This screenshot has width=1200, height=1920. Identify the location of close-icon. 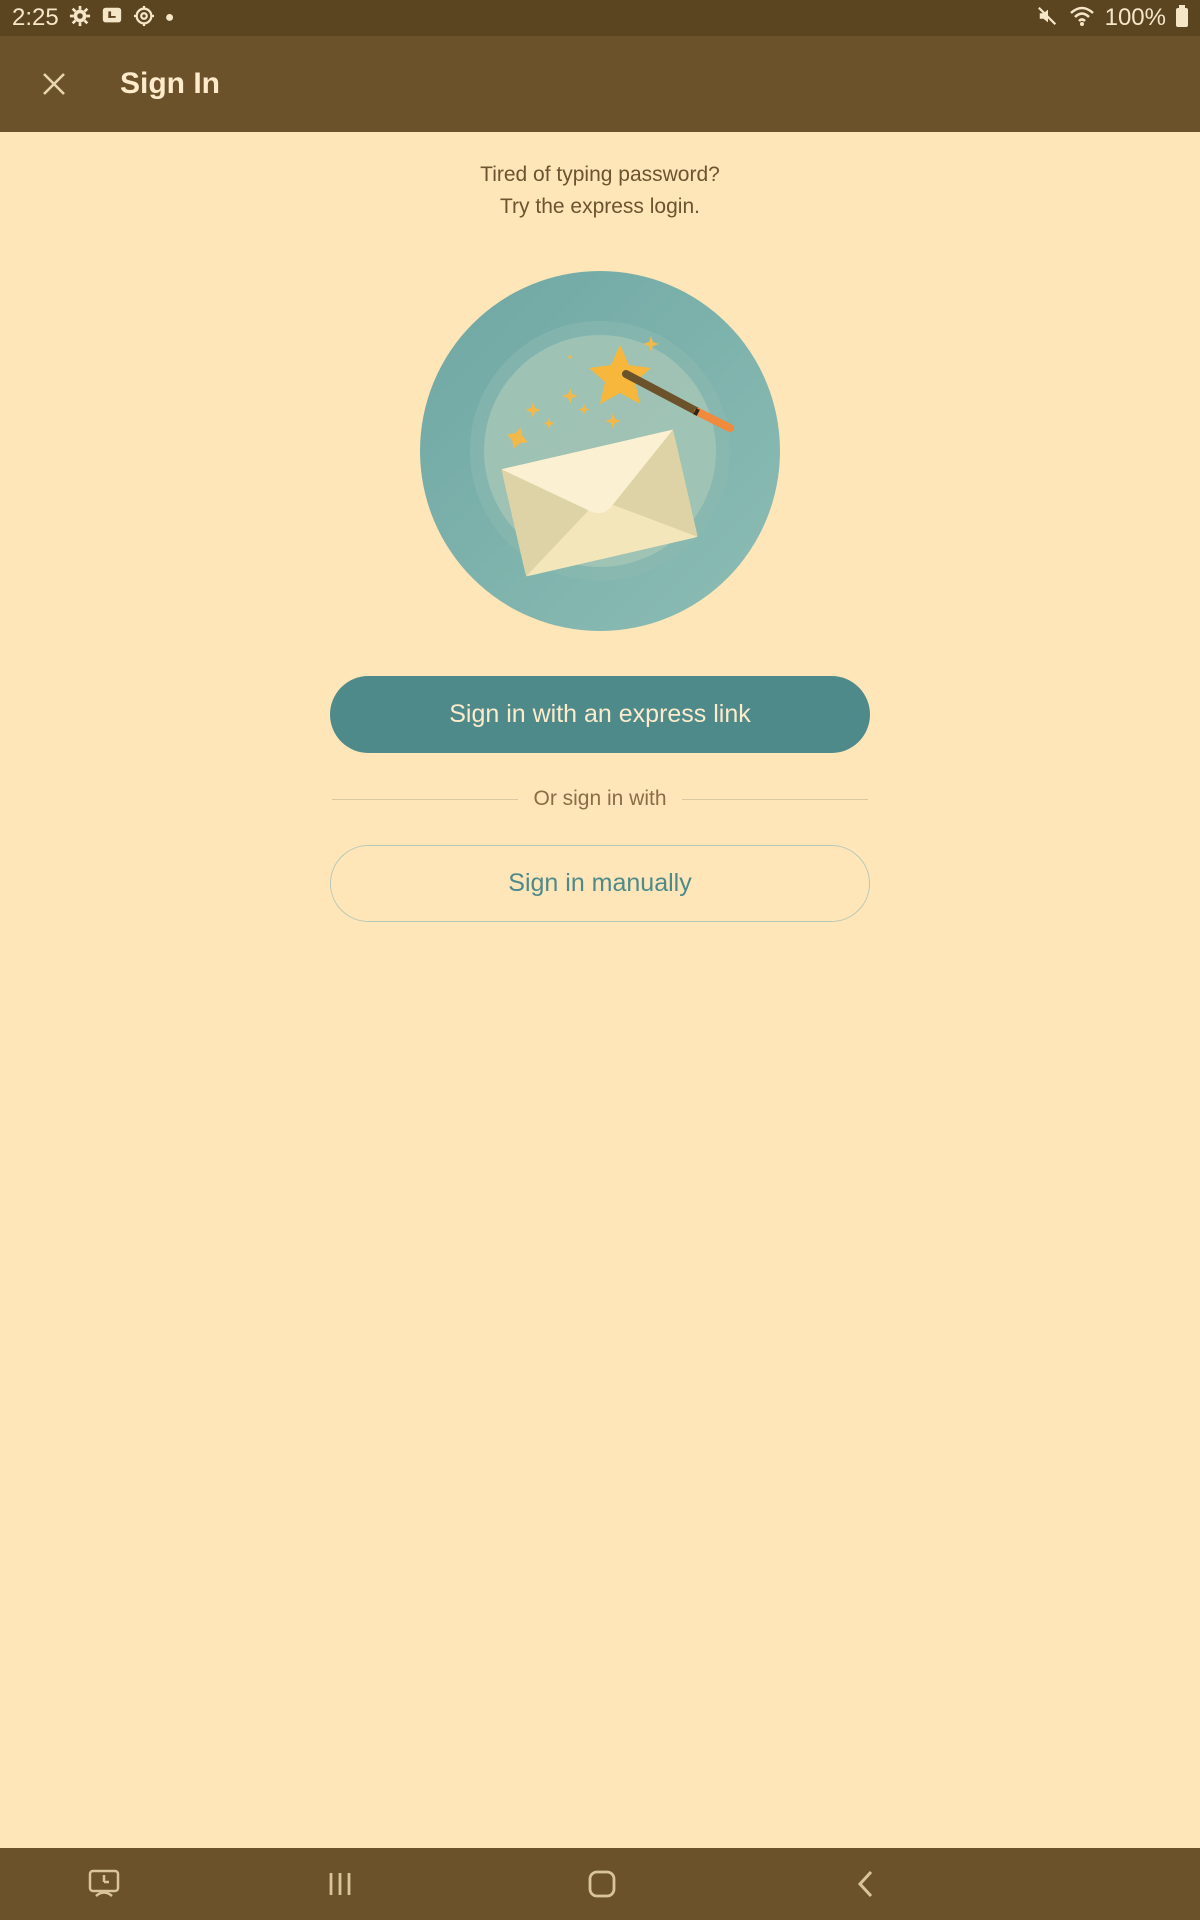
(54, 84).